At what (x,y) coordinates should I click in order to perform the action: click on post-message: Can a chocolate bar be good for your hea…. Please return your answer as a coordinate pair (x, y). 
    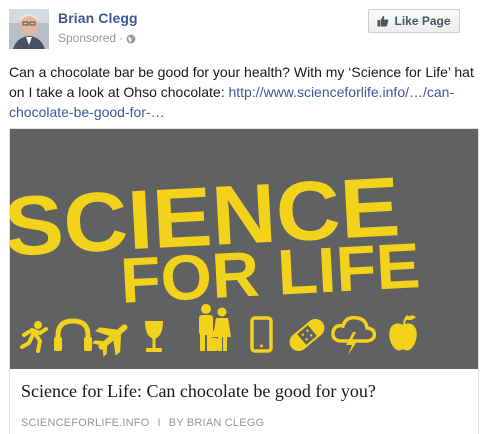
    Looking at the image, I should click on (242, 92).